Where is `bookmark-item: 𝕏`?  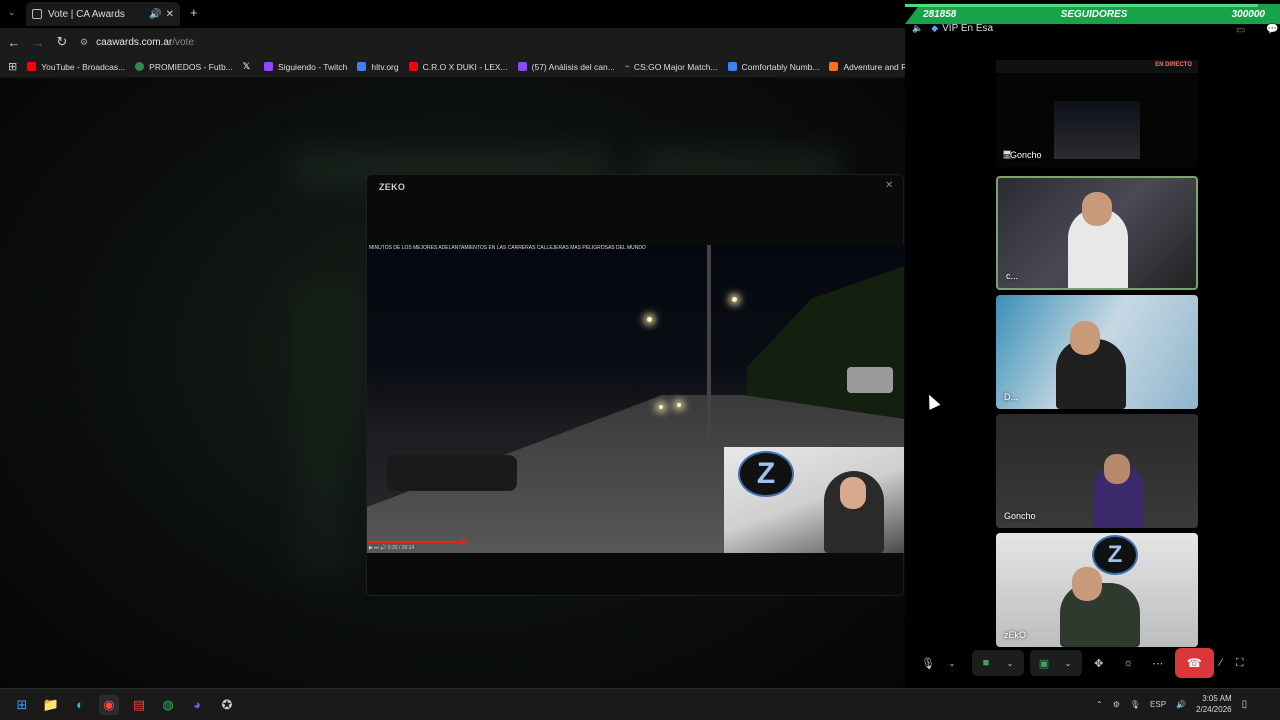
bookmark-item: 𝕏 is located at coordinates (248, 66).